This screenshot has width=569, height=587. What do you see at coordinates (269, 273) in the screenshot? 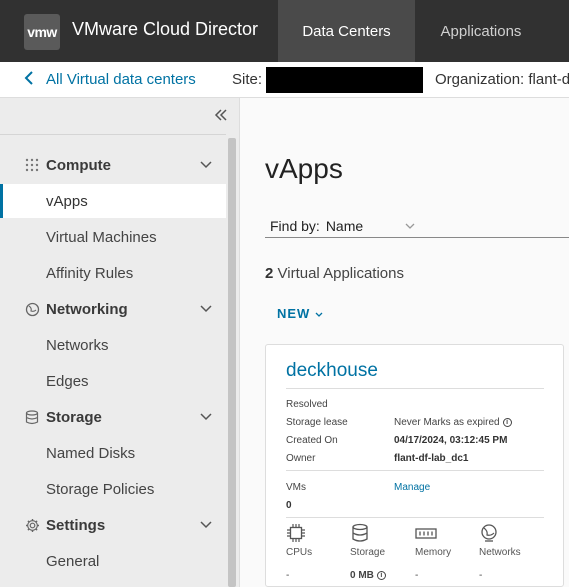
I see `vapp-count-number: 2` at bounding box center [269, 273].